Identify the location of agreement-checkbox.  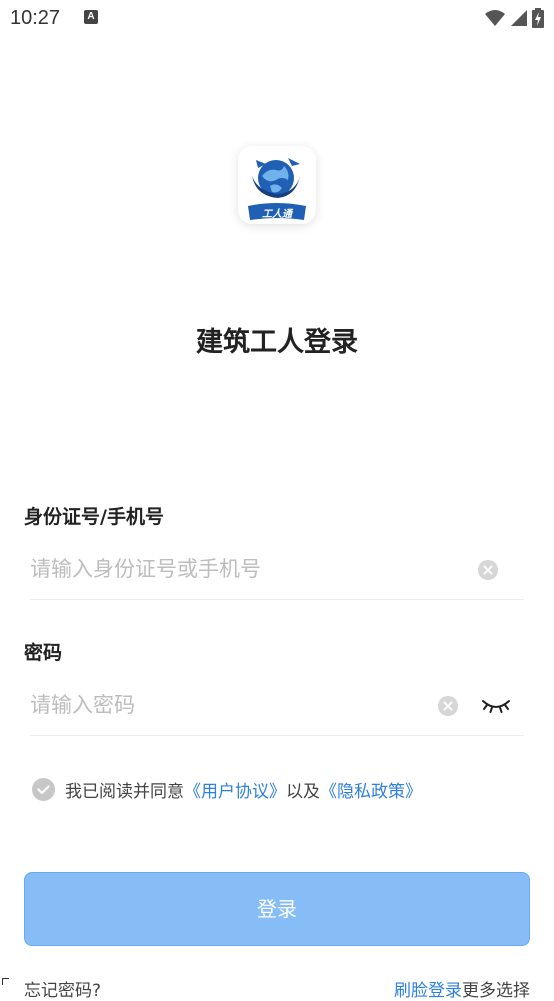
(43, 789).